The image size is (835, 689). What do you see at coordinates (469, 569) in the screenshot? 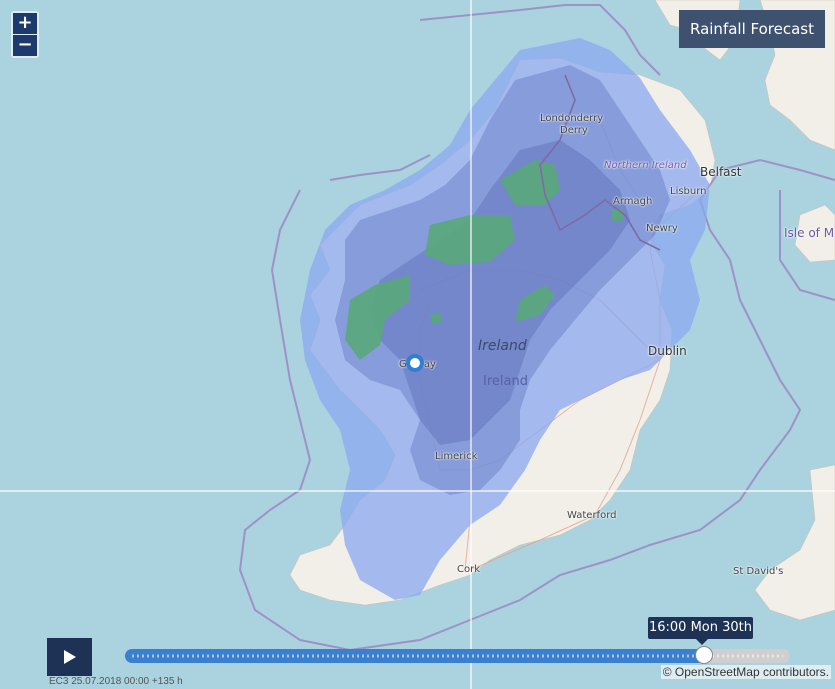
I see `label-cork: Cork` at bounding box center [469, 569].